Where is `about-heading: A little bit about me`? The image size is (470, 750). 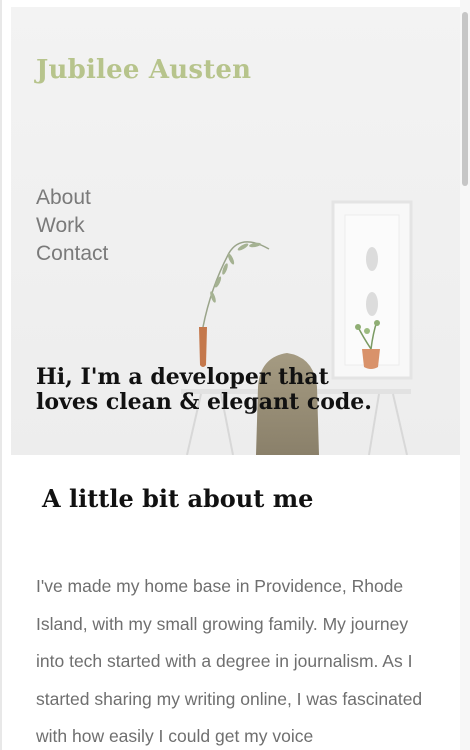 about-heading: A little bit about me is located at coordinates (178, 498).